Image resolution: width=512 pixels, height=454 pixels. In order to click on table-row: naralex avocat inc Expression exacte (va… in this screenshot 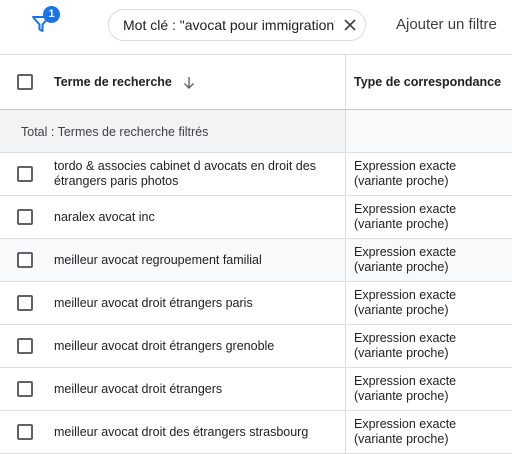, I will do `click(256, 217)`.